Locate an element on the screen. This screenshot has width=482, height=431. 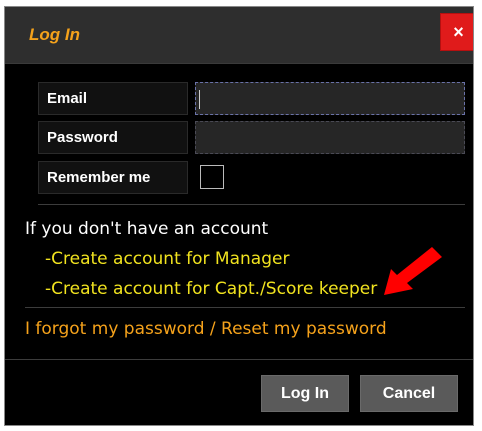
reset-password-link: I forgot my password / Reset my password is located at coordinates (206, 329).